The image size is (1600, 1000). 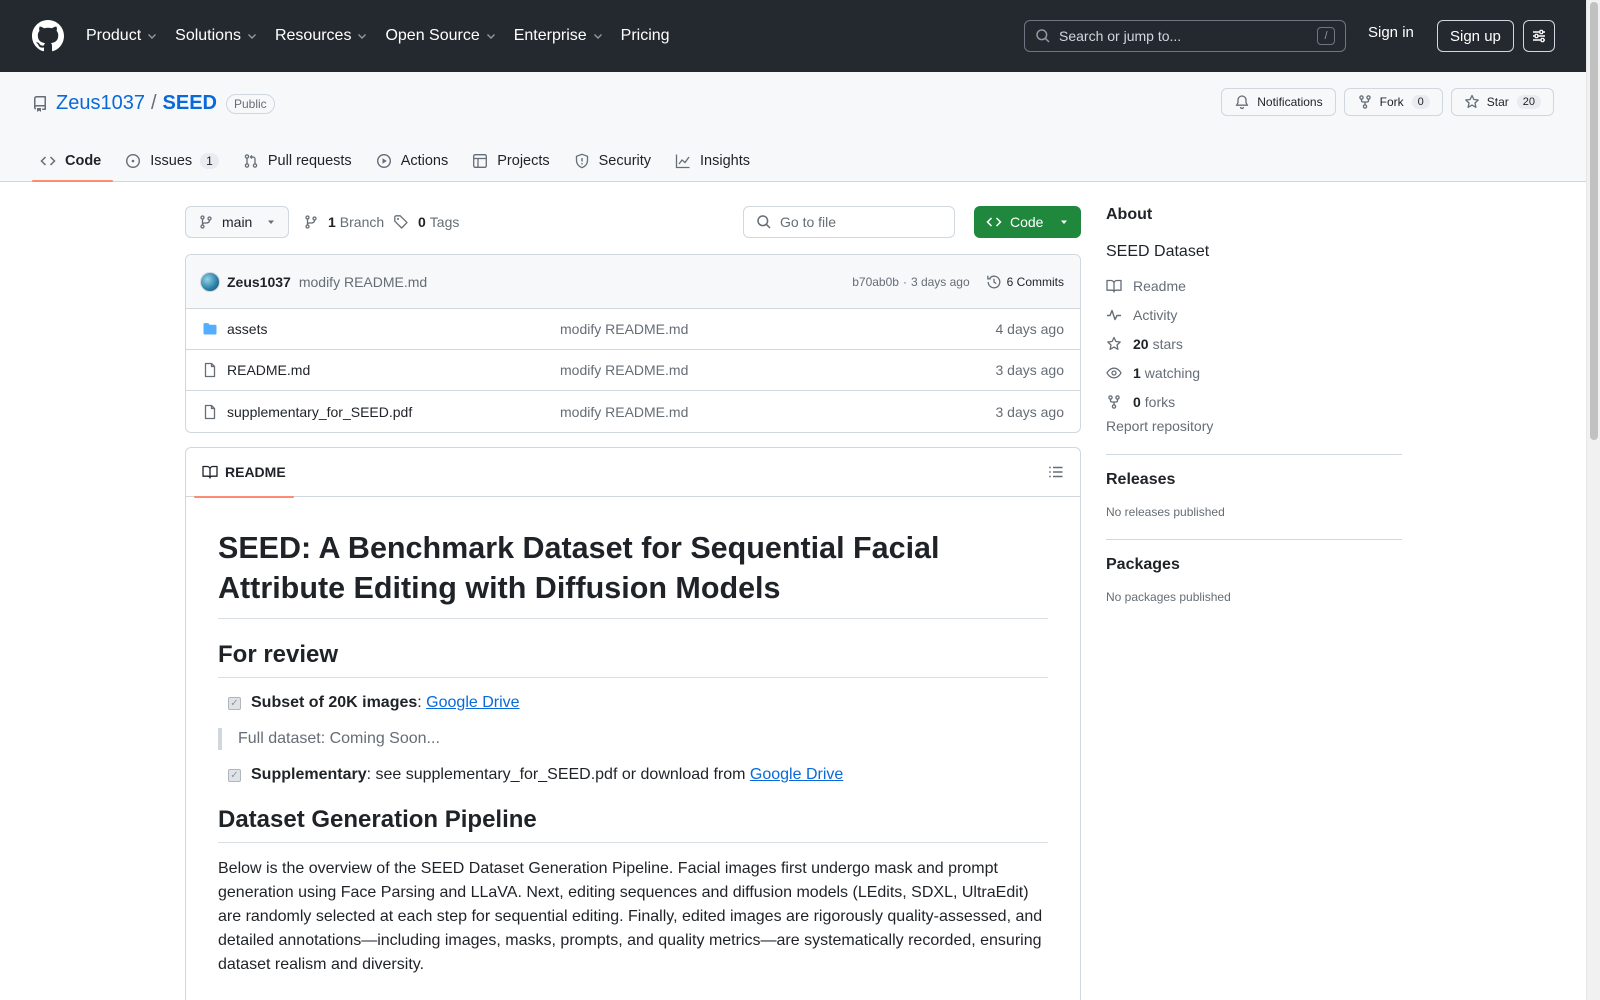 What do you see at coordinates (210, 472) in the screenshot?
I see `book-icon` at bounding box center [210, 472].